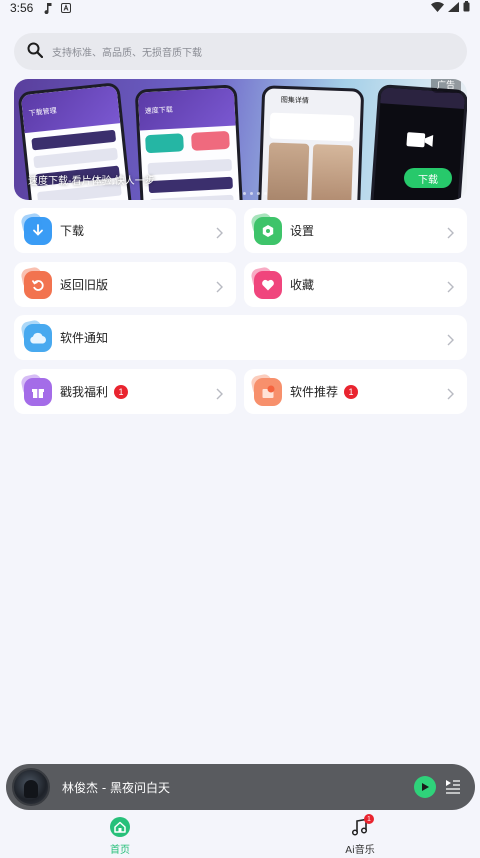 The height and width of the screenshot is (858, 480). Describe the element at coordinates (38, 284) in the screenshot. I see `undo-icon` at that location.